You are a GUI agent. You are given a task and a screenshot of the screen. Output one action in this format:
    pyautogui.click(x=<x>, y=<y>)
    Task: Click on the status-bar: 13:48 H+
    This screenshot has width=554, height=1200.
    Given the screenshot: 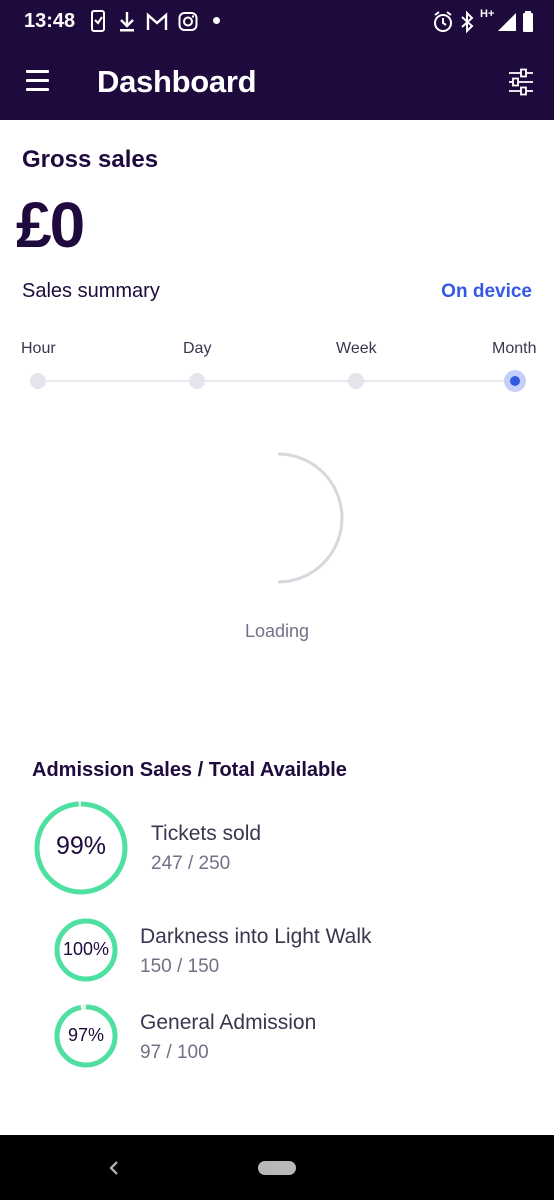 What is the action you would take?
    pyautogui.click(x=277, y=22)
    